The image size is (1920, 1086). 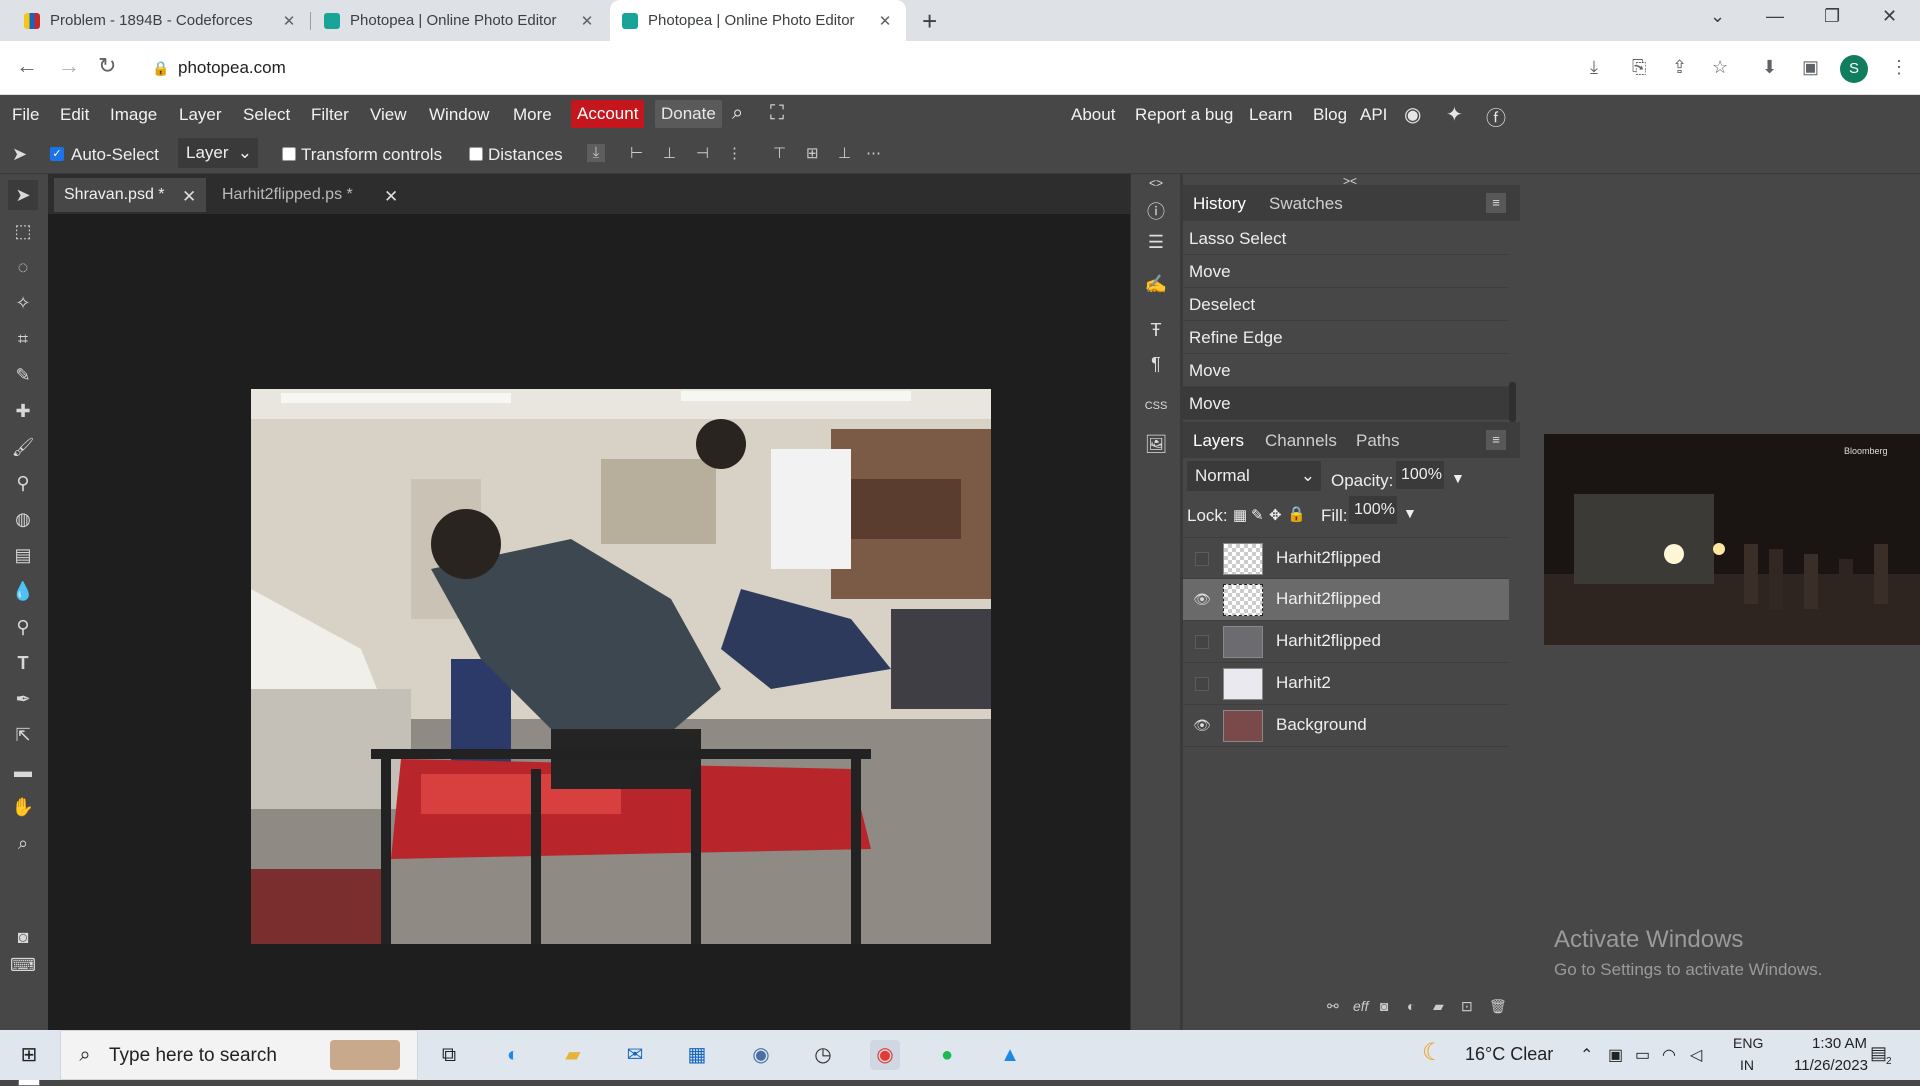 What do you see at coordinates (885, 1055) in the screenshot?
I see `chrome-icon: ◉` at bounding box center [885, 1055].